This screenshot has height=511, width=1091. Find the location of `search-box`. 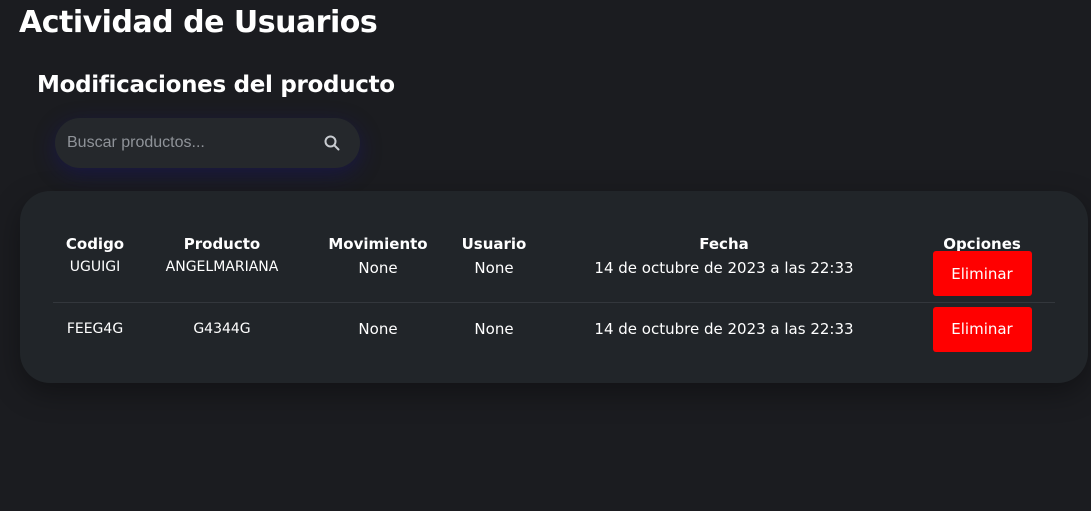

search-box is located at coordinates (207, 143).